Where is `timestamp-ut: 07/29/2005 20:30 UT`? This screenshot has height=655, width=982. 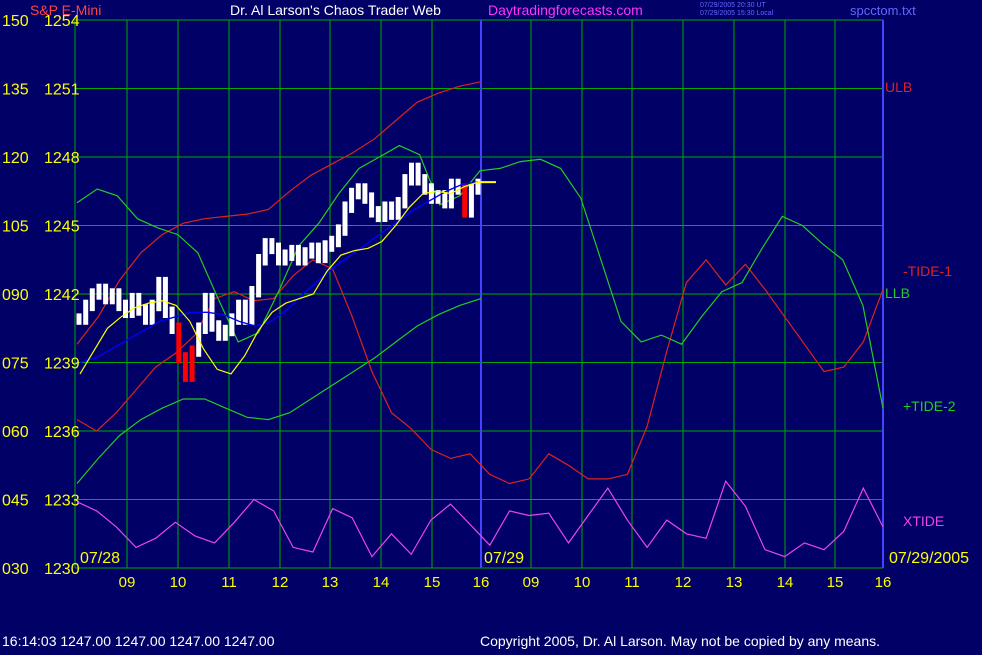 timestamp-ut: 07/29/2005 20:30 UT is located at coordinates (733, 5).